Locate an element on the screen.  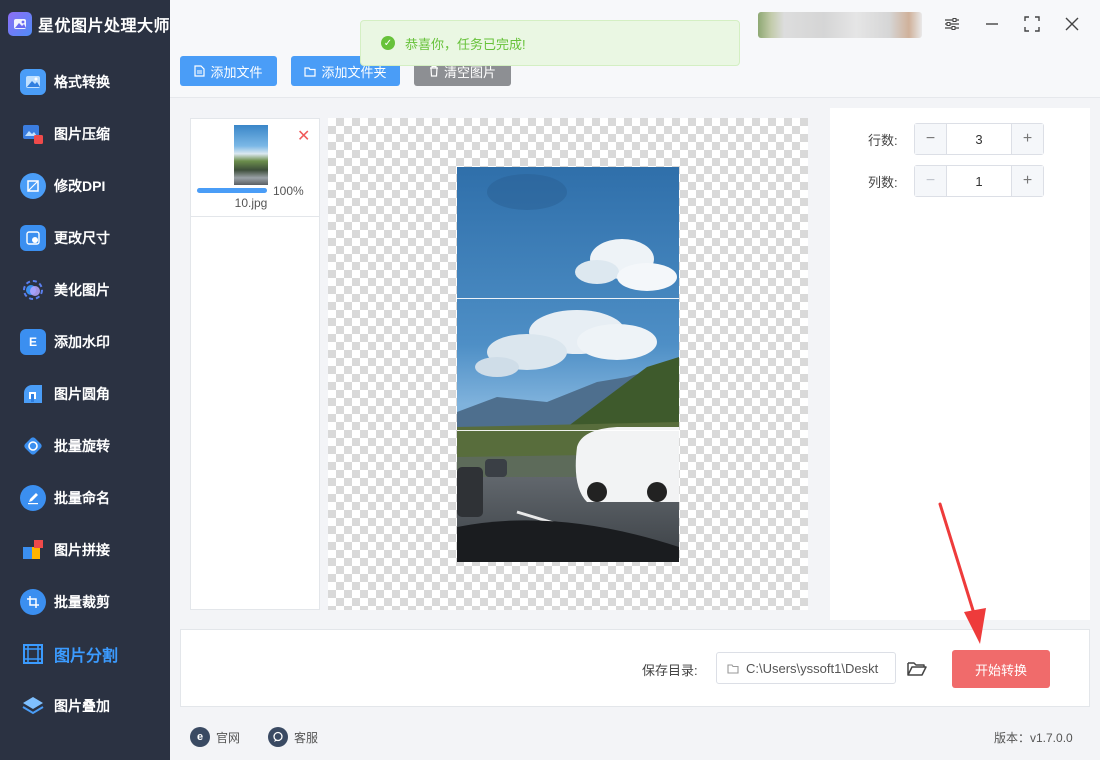
sidebar-item-label: 批量命名 is located at coordinates (82, 498).